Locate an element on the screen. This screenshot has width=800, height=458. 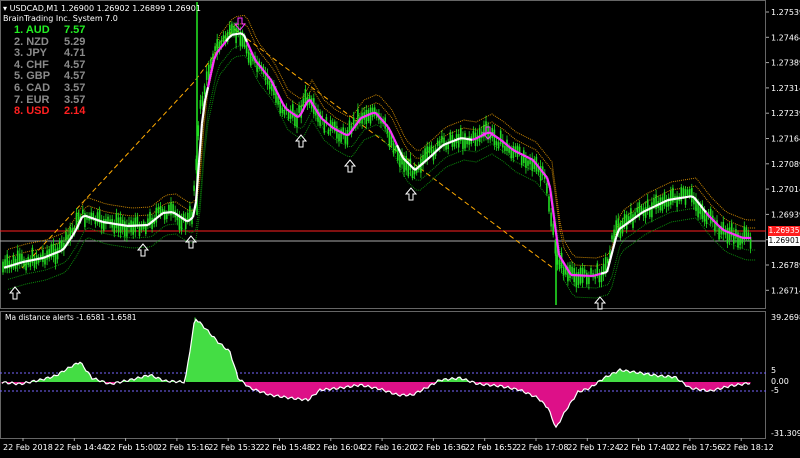
time-axis-label: 22 Feb 15:00 is located at coordinates (132, 447).